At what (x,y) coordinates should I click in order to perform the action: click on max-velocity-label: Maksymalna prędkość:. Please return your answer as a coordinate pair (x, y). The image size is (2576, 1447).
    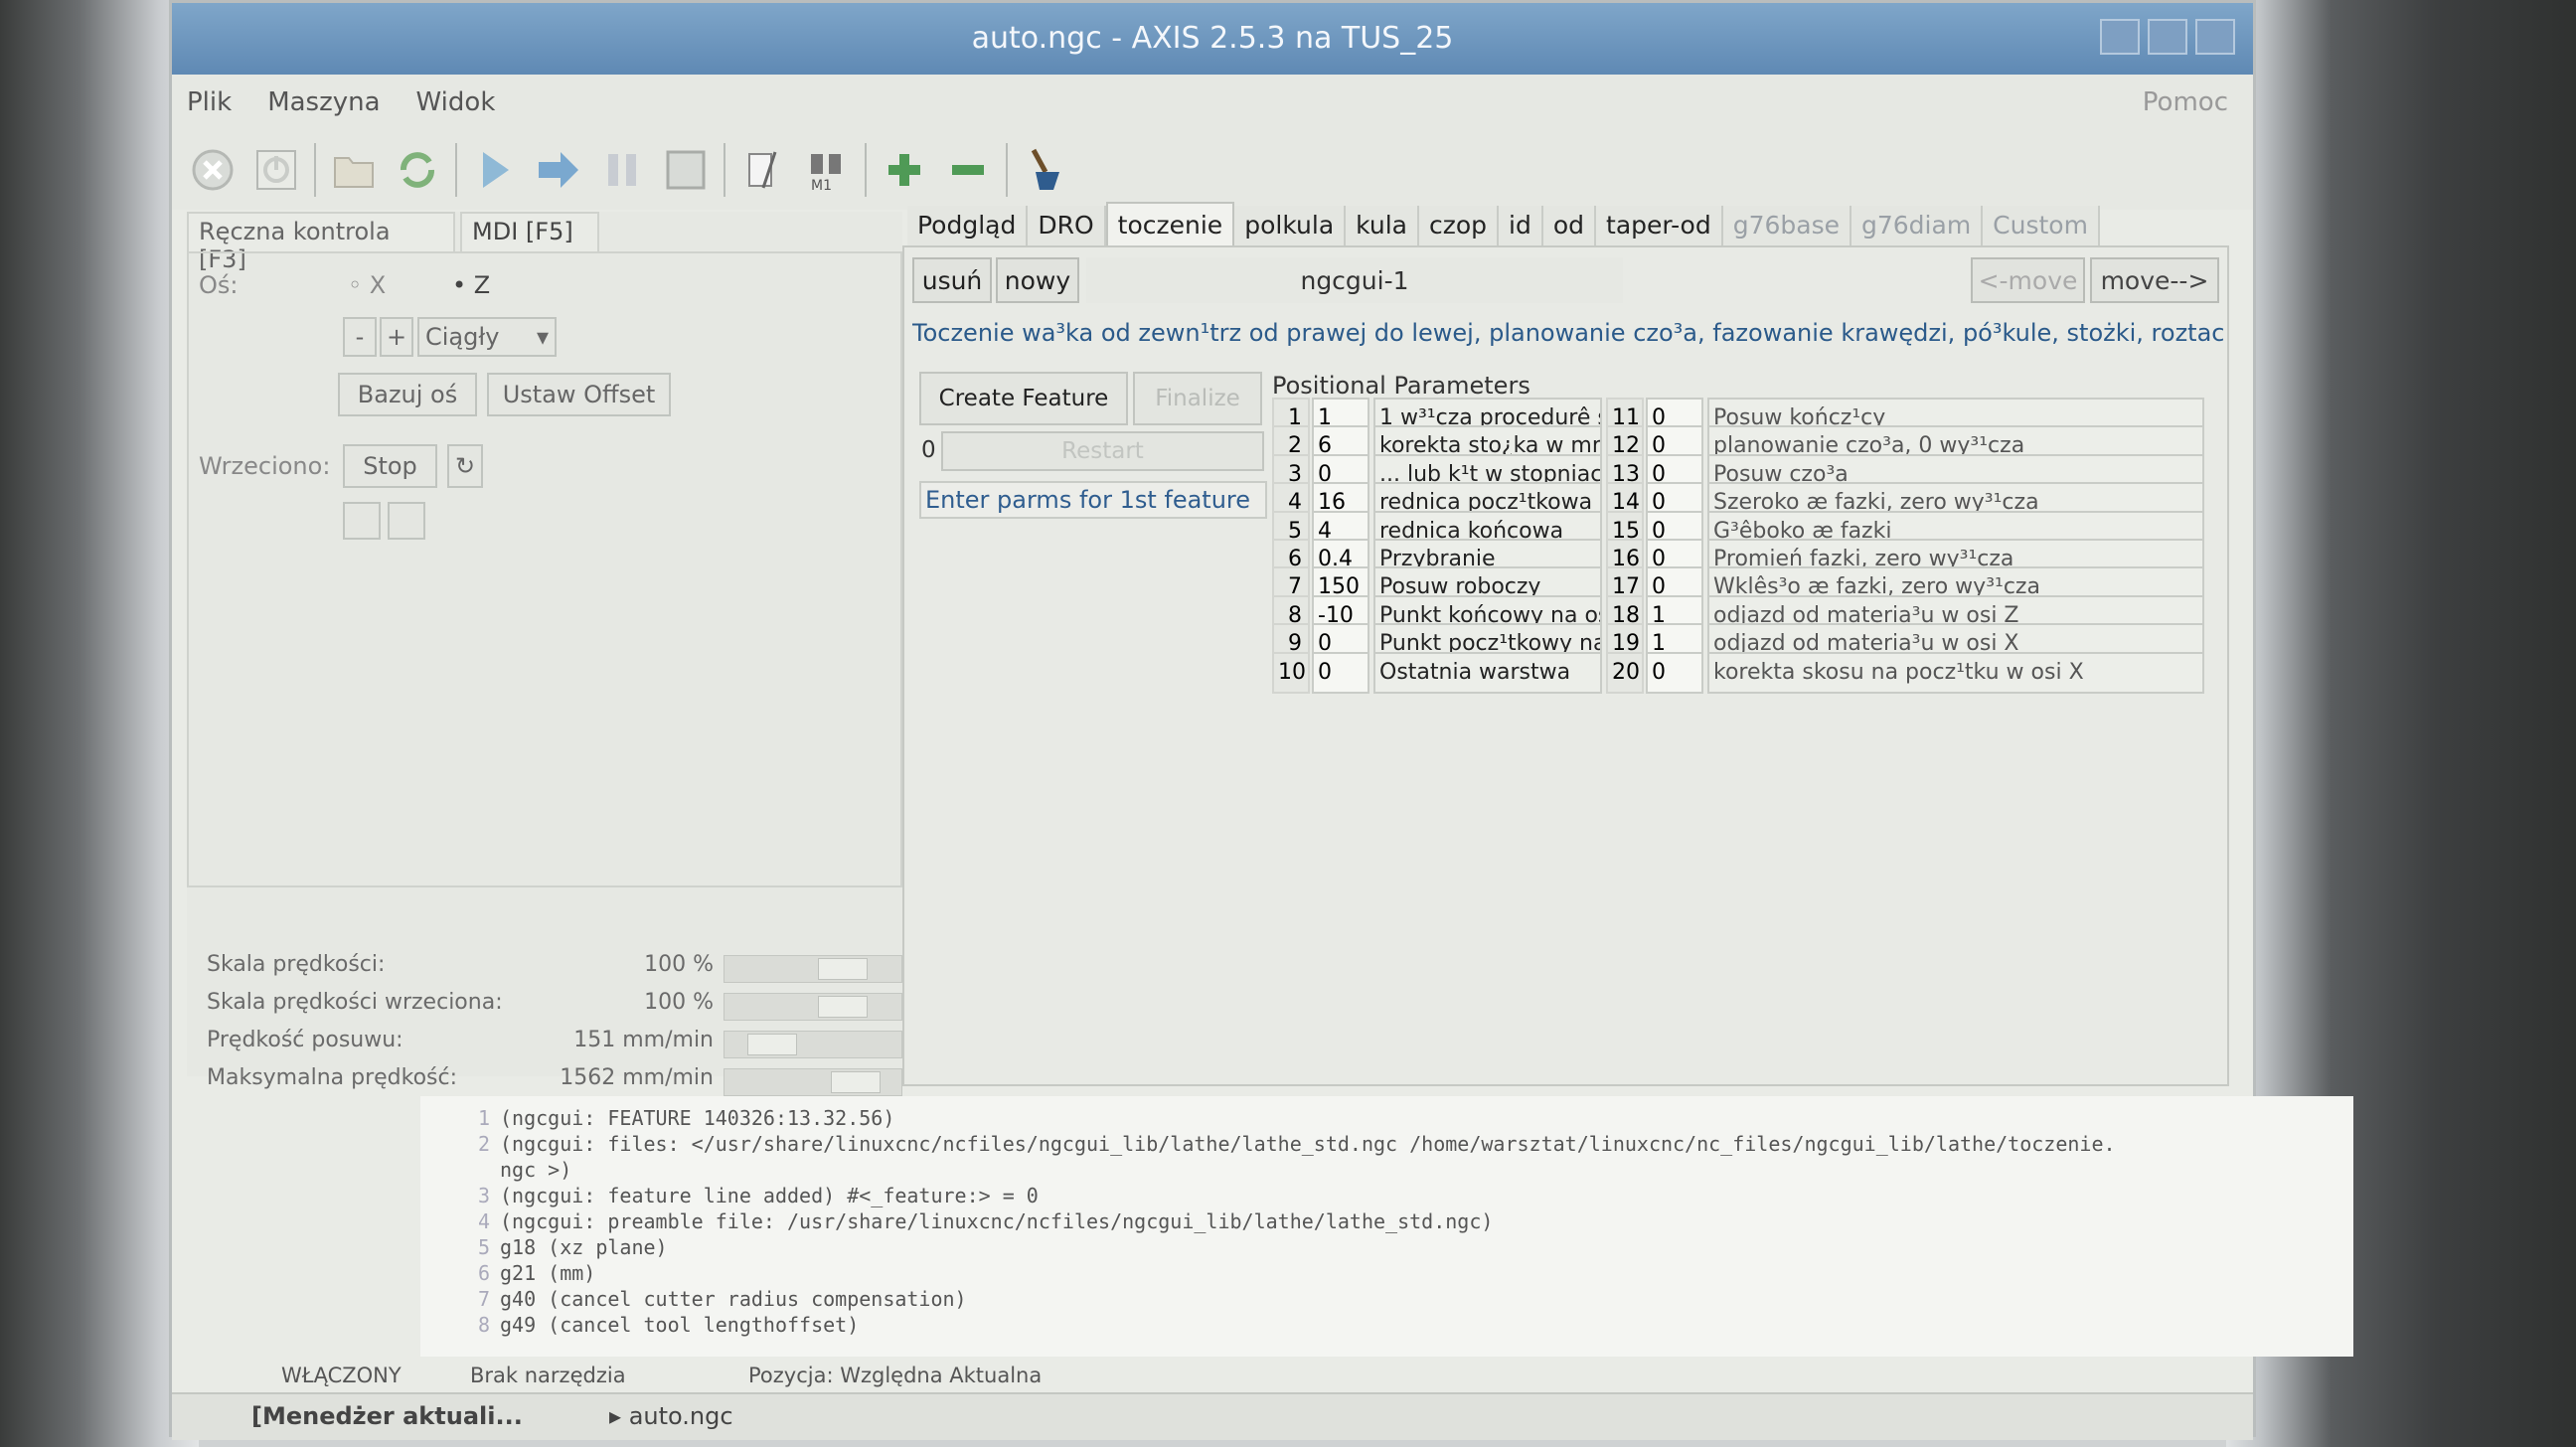
    Looking at the image, I should click on (332, 1078).